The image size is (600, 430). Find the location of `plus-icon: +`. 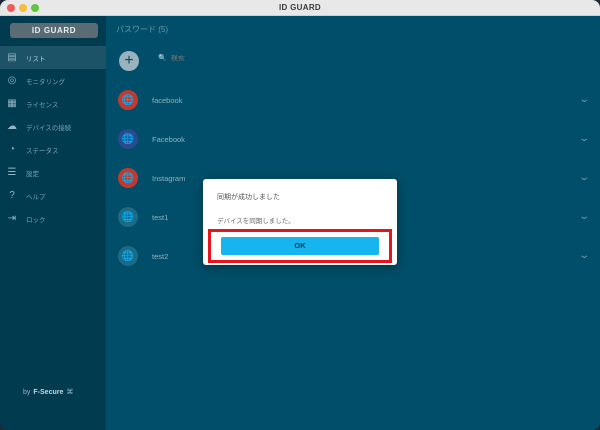

plus-icon: + is located at coordinates (129, 60).